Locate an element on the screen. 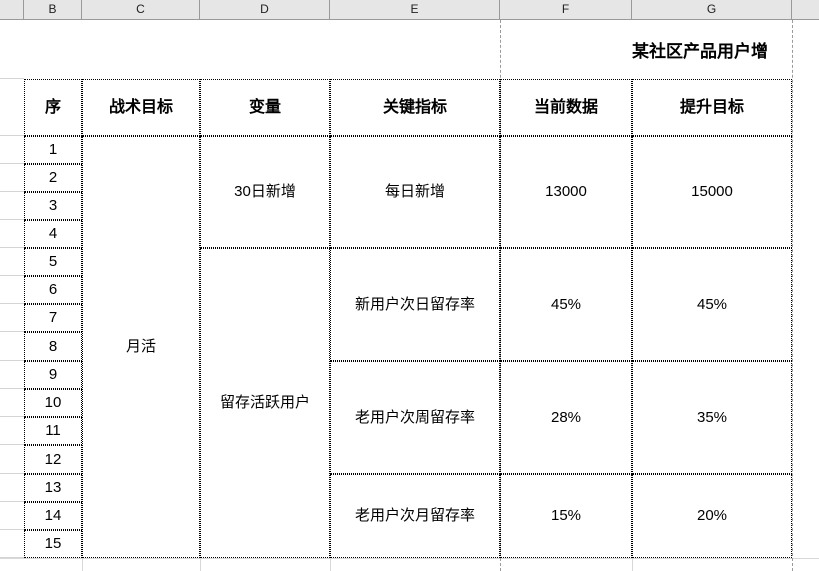  current-data-cell-1: 13000 is located at coordinates (566, 192).